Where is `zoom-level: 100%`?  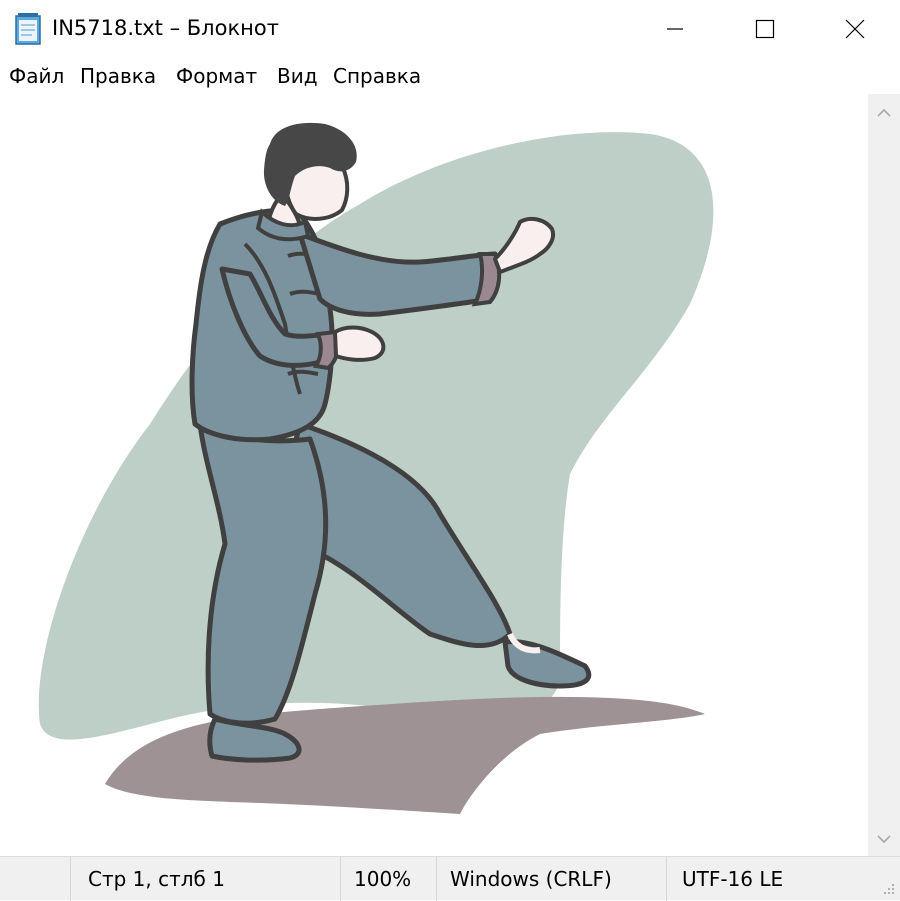
zoom-level: 100% is located at coordinates (383, 879).